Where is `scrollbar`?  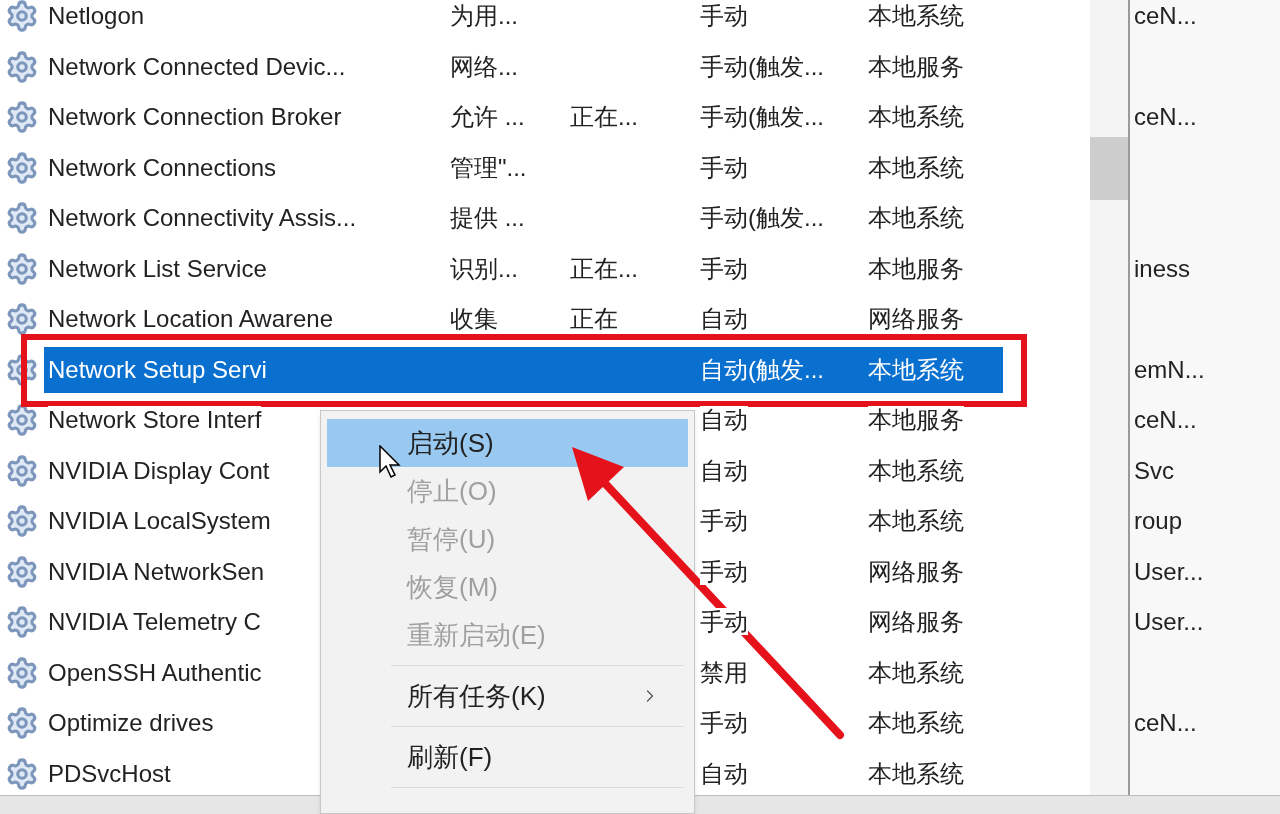
scrollbar is located at coordinates (1109, 397).